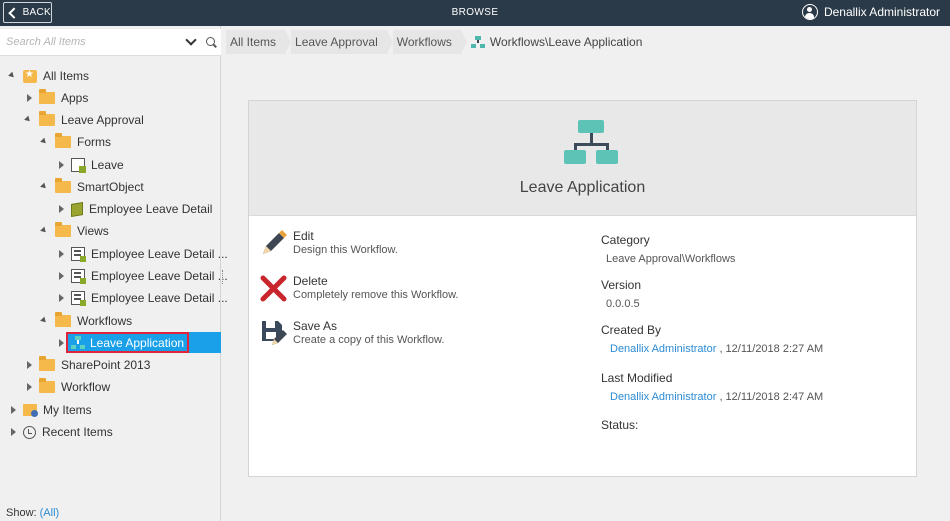 The image size is (950, 521). What do you see at coordinates (273, 288) in the screenshot?
I see `delete-x-icon` at bounding box center [273, 288].